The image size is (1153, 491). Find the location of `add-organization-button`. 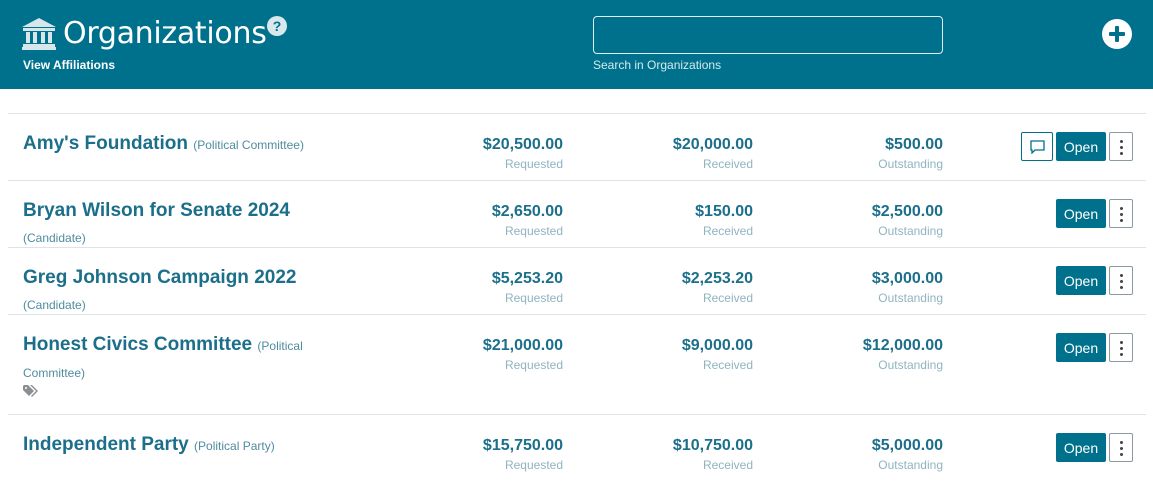

add-organization-button is located at coordinates (1117, 34).